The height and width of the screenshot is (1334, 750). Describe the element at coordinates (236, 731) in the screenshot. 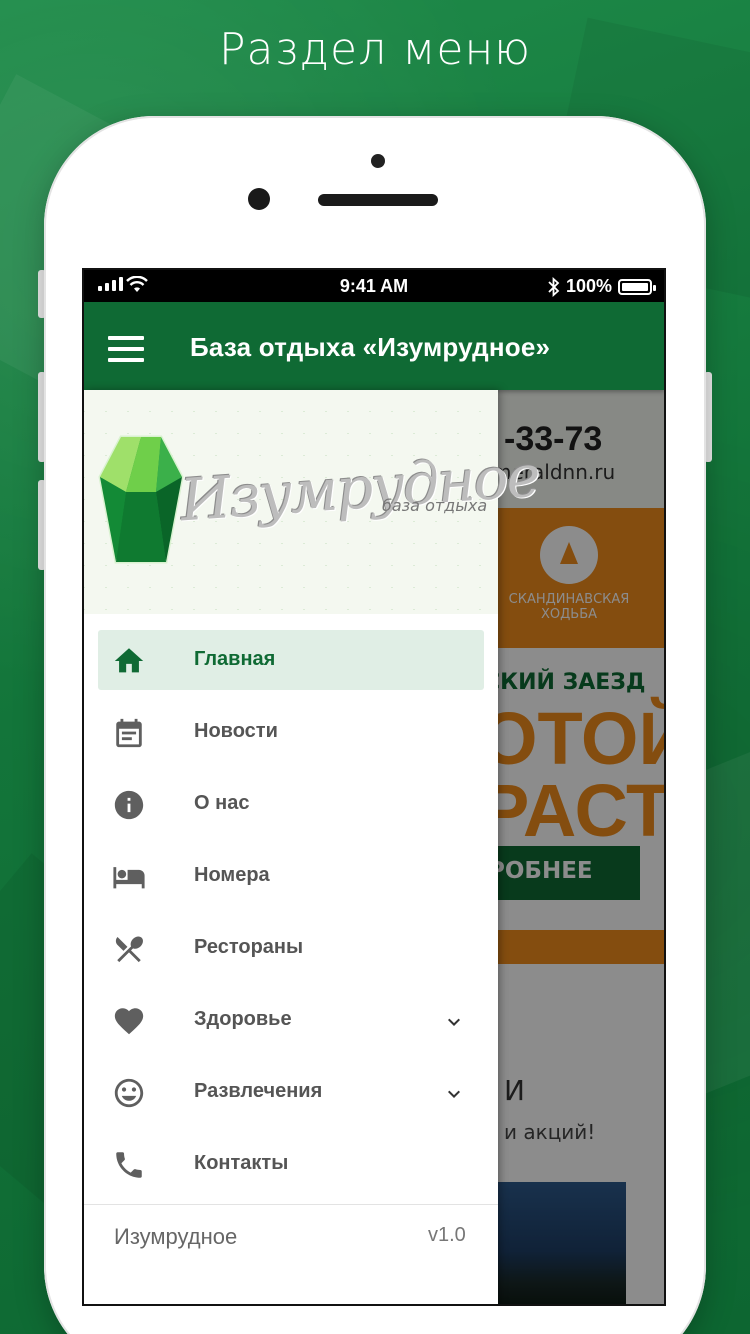

I see `menu-item-label: Новости` at that location.